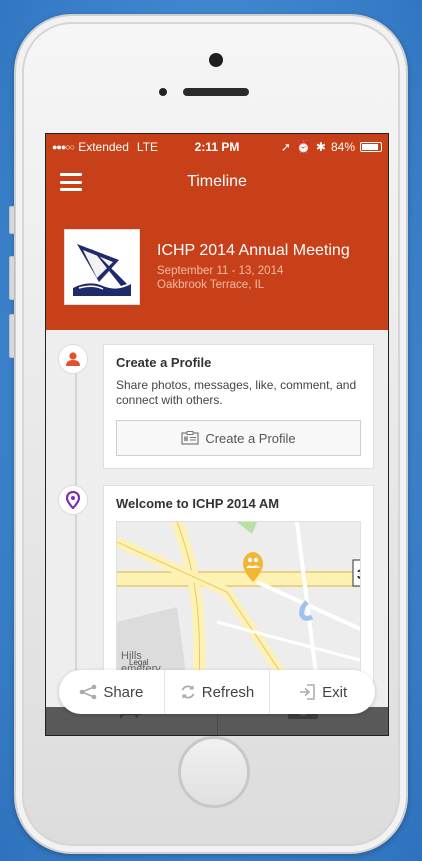 The height and width of the screenshot is (861, 422). I want to click on event-dates: September 11 - 13, 2014, so click(220, 270).